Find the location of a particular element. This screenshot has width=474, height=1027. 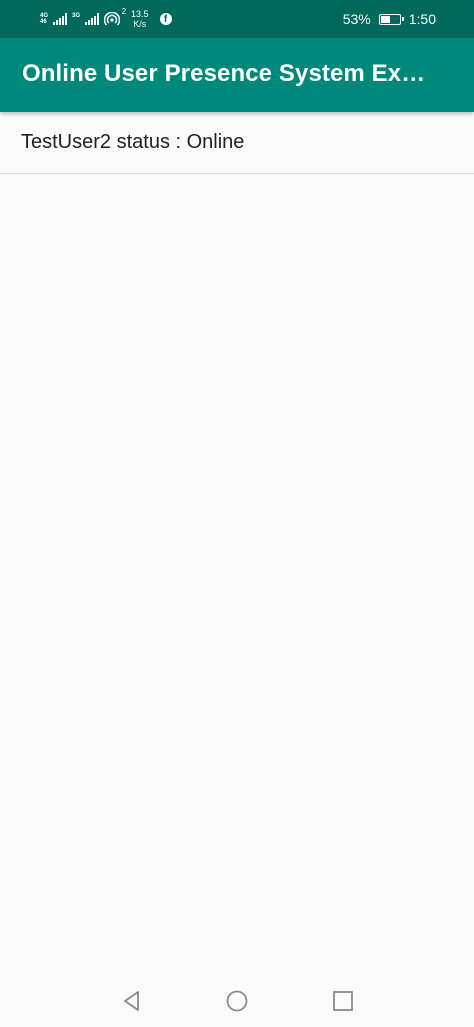

list-item: TestUser2 status : Online is located at coordinates (237, 143).